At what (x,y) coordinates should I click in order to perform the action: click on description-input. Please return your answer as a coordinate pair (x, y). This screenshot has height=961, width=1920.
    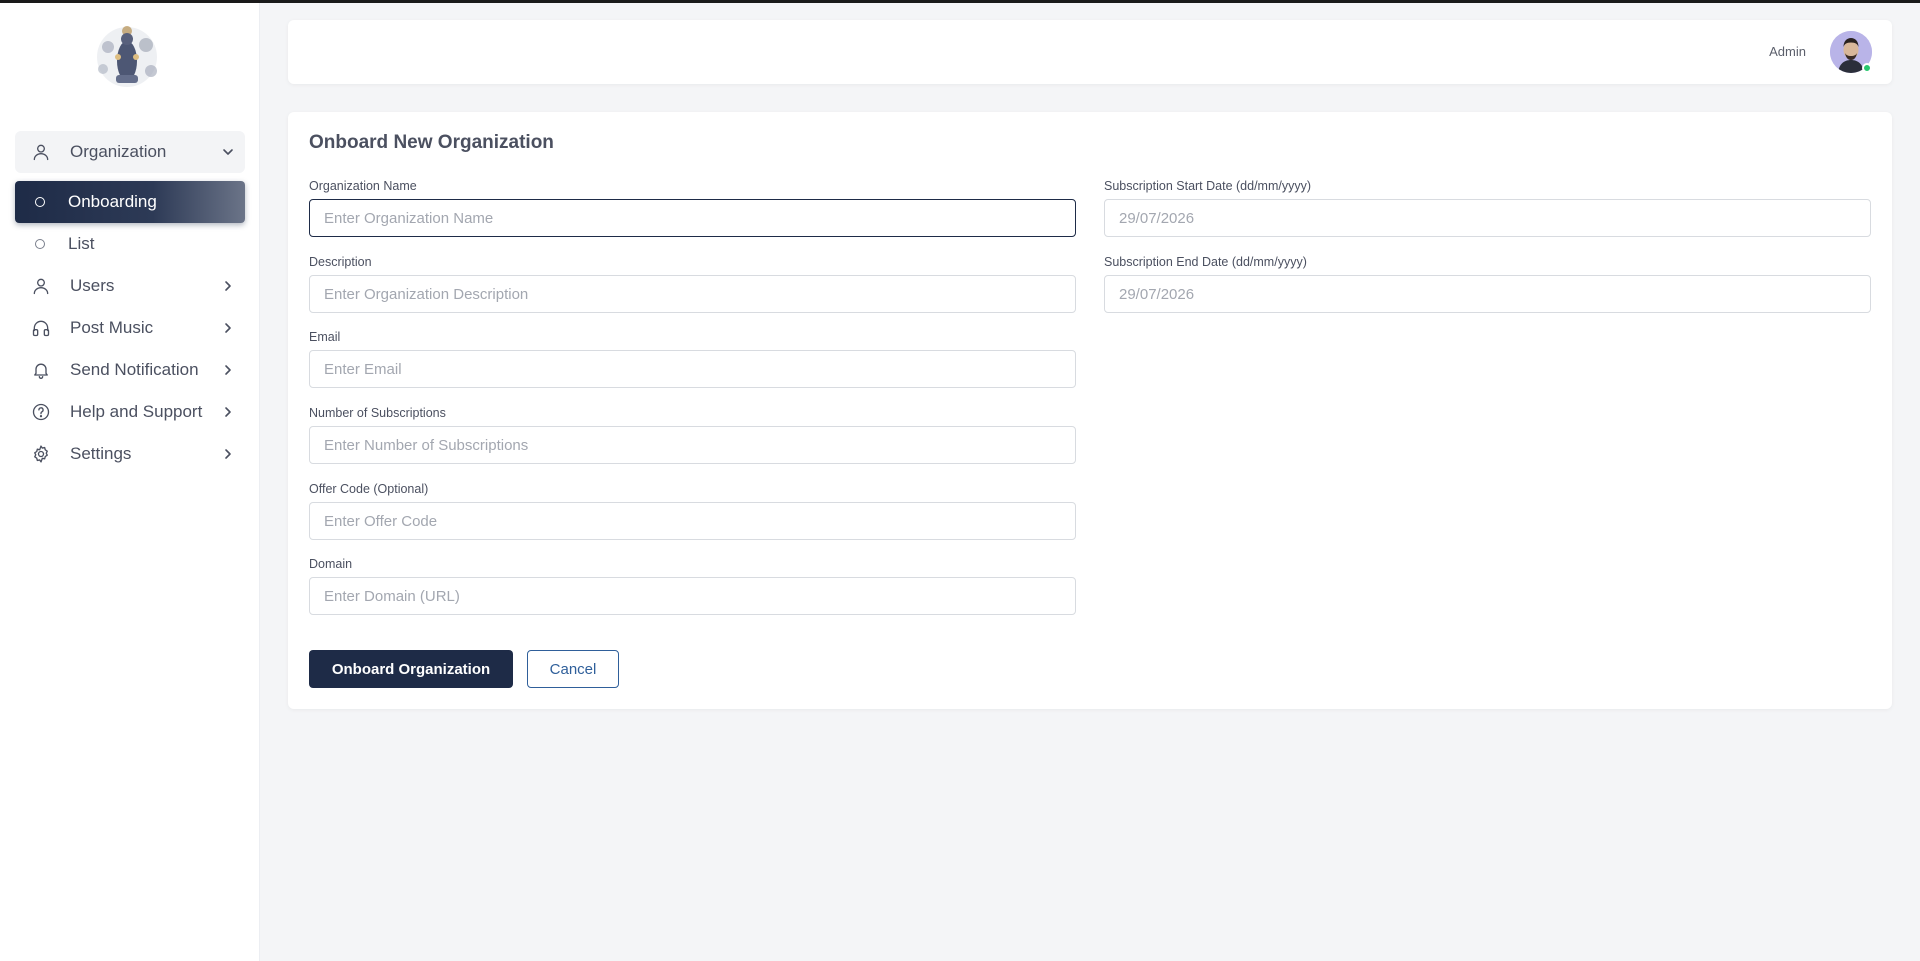
    Looking at the image, I should click on (692, 294).